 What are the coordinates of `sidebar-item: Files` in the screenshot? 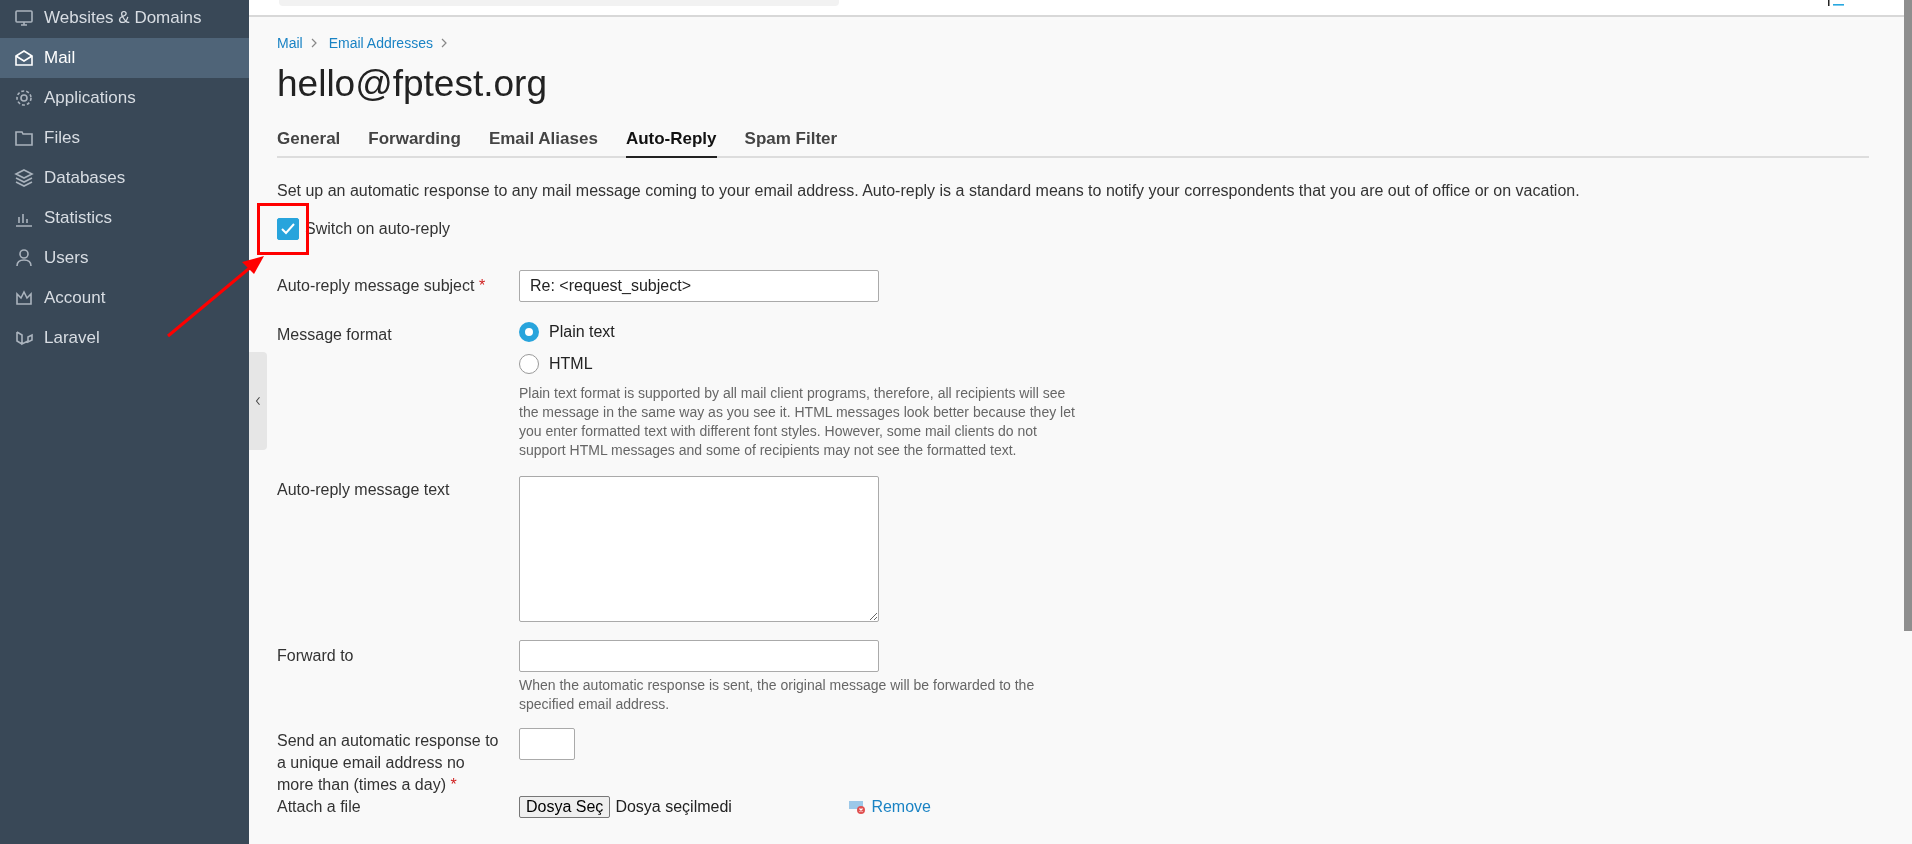 It's located at (124, 138).